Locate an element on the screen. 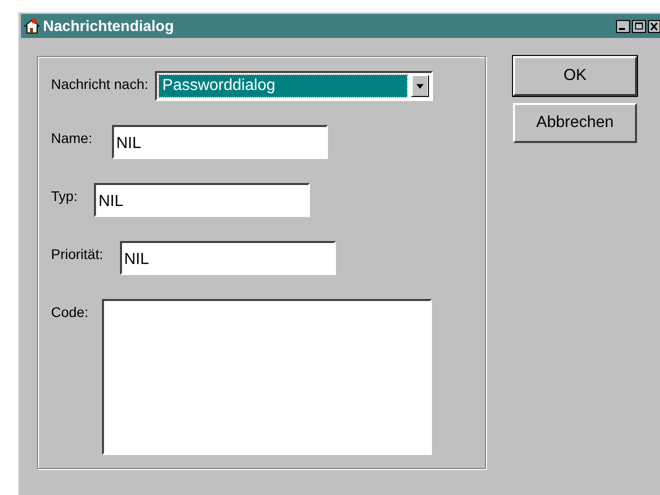 This screenshot has height=495, width=660. field-label: Code: is located at coordinates (69, 311).